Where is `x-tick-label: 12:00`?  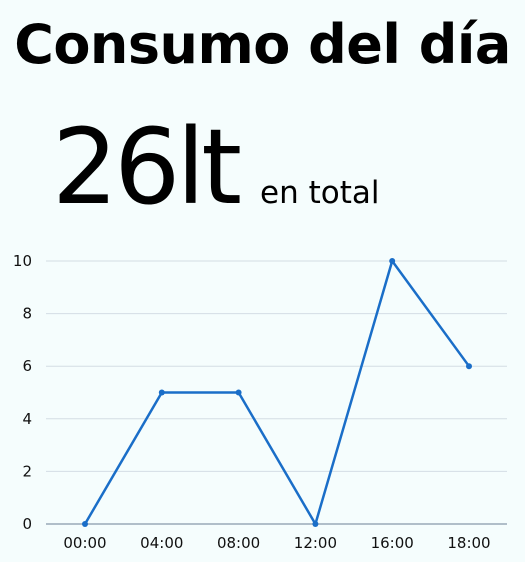
x-tick-label: 12:00 is located at coordinates (315, 543).